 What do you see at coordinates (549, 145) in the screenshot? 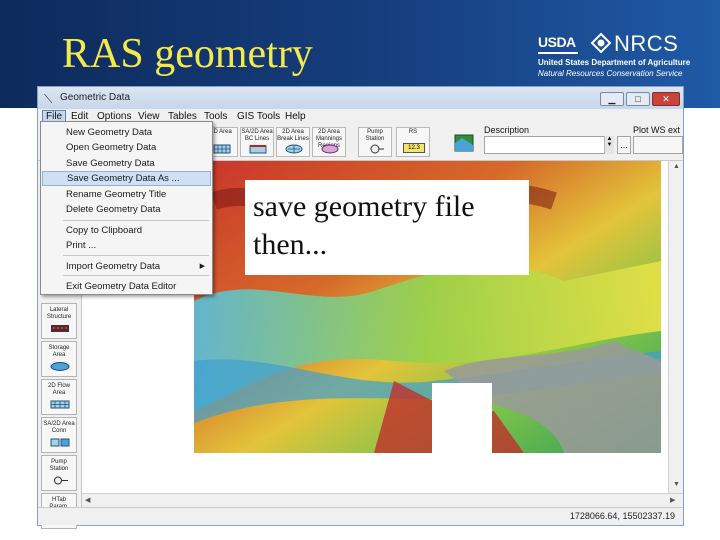
I see `description-field` at bounding box center [549, 145].